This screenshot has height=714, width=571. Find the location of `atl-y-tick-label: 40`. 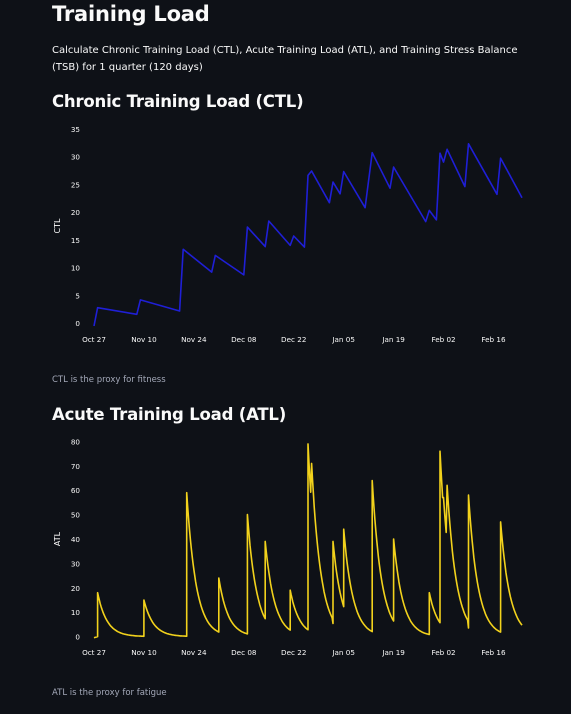

atl-y-tick-label: 40 is located at coordinates (76, 539).